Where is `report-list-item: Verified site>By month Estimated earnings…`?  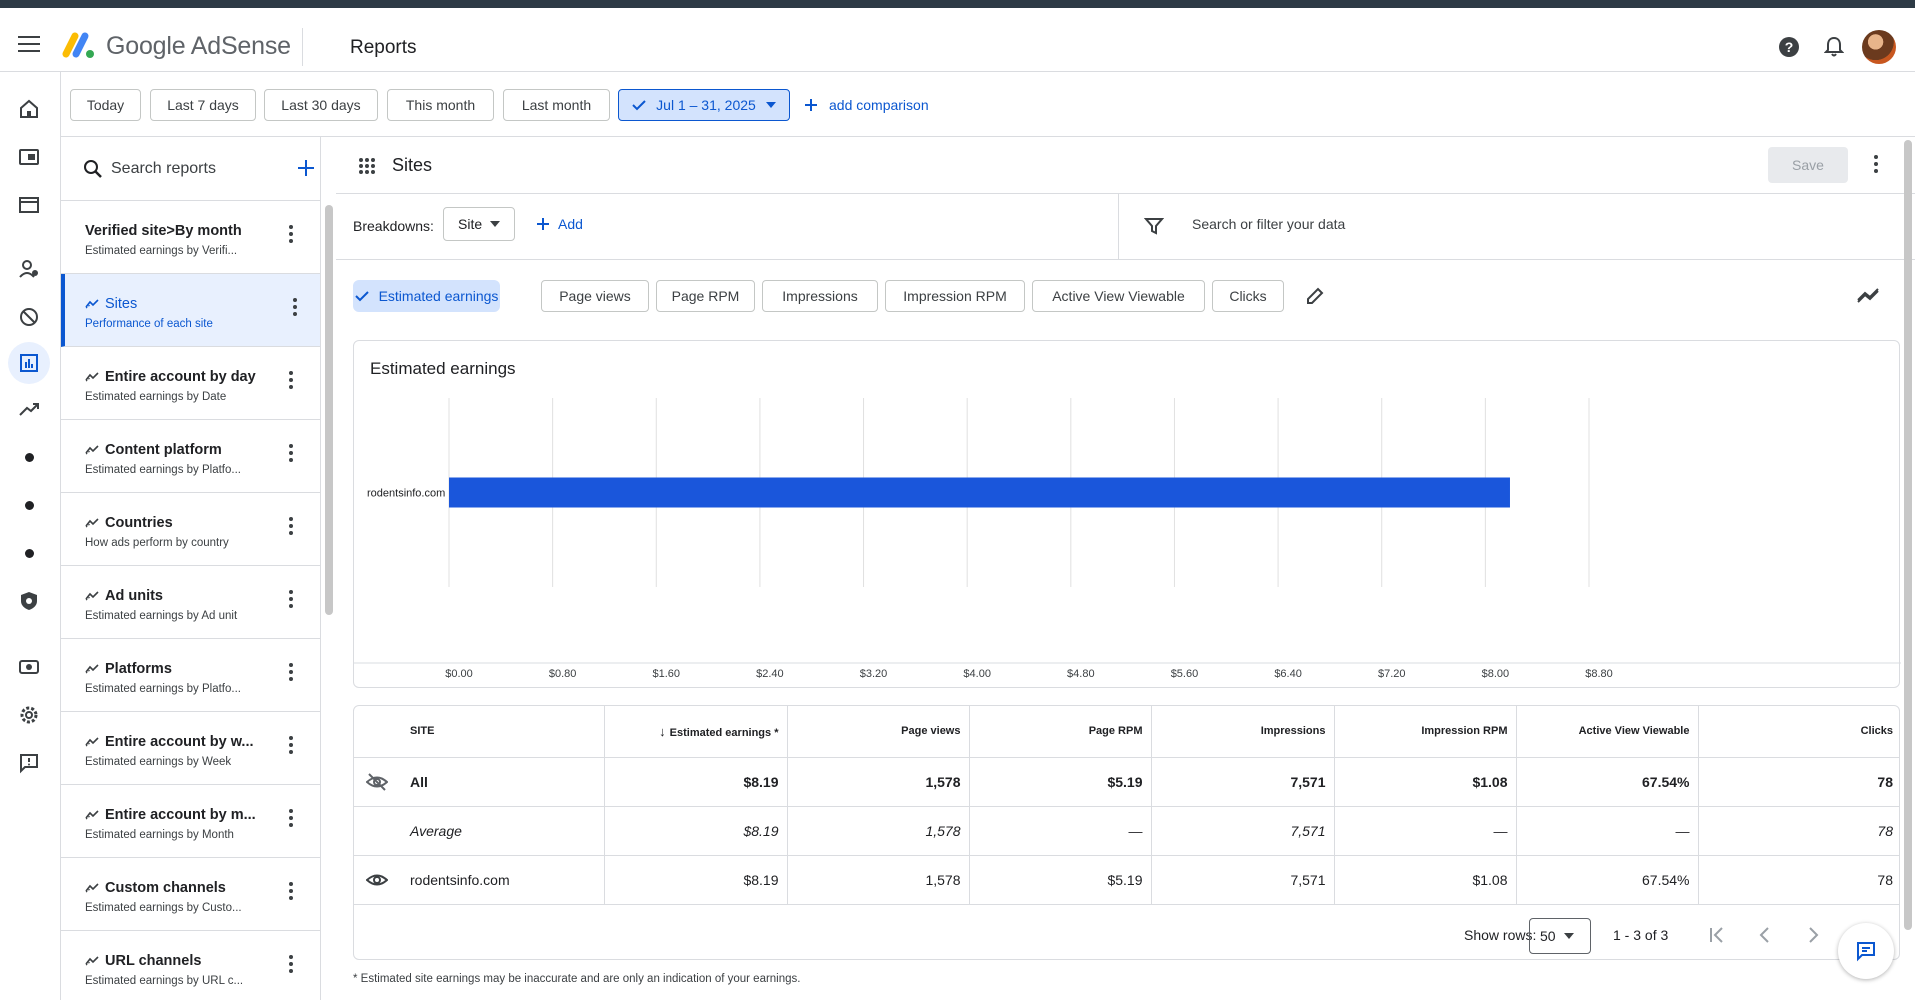
report-list-item: Verified site>By month Estimated earnings… is located at coordinates (190, 237).